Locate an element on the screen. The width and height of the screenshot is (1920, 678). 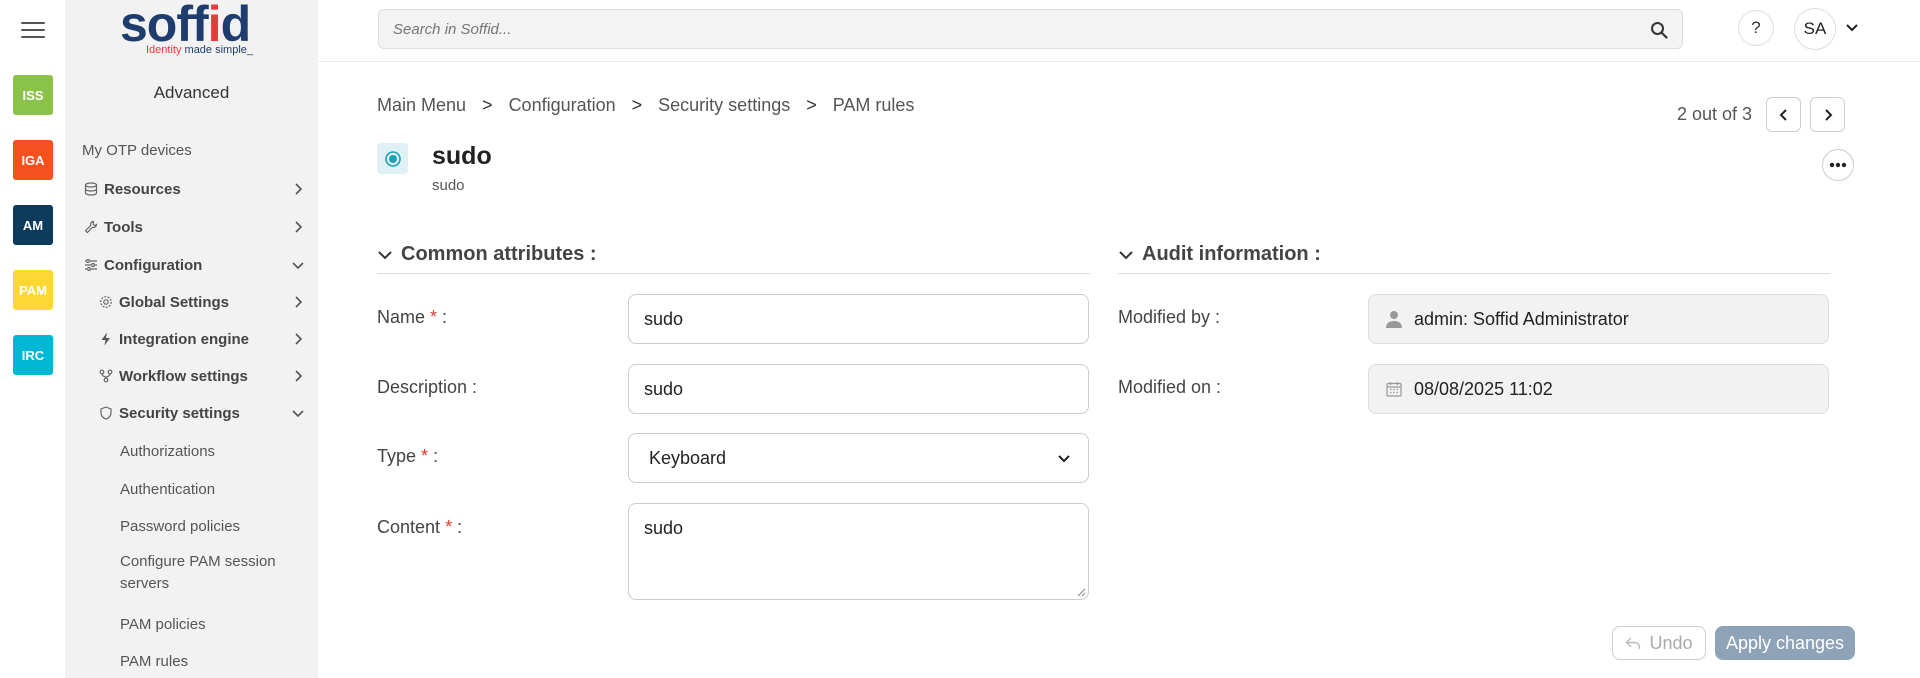
sidebar-item-my-otp-devices: My OTP devices is located at coordinates (191, 150).